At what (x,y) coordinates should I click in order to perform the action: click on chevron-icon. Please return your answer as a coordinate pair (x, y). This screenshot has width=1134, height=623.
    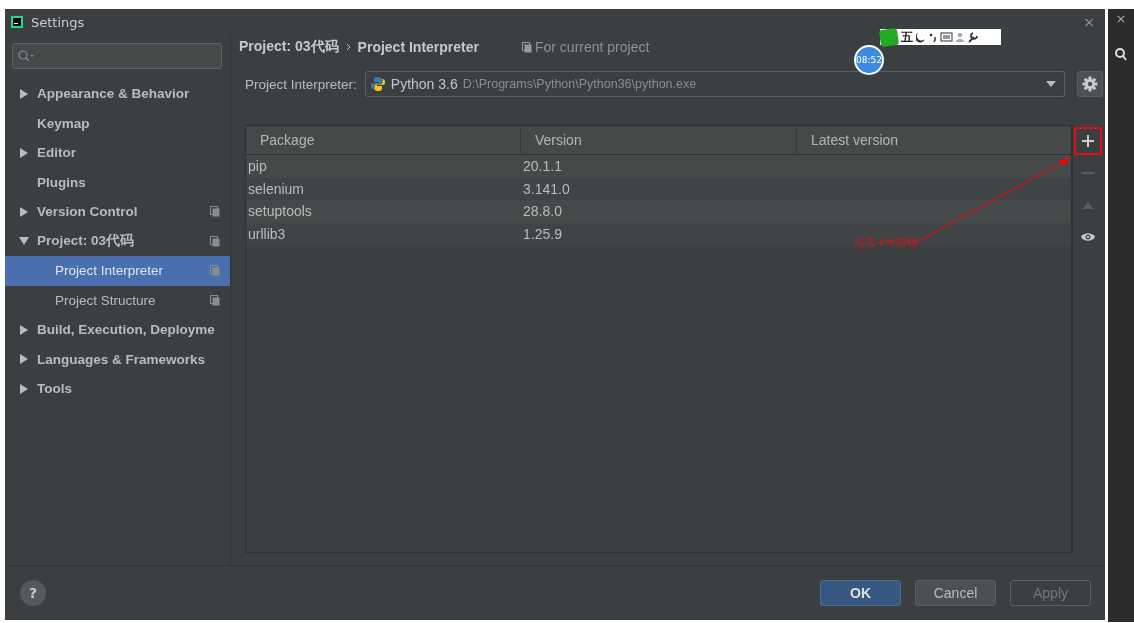
    Looking at the image, I should click on (348, 47).